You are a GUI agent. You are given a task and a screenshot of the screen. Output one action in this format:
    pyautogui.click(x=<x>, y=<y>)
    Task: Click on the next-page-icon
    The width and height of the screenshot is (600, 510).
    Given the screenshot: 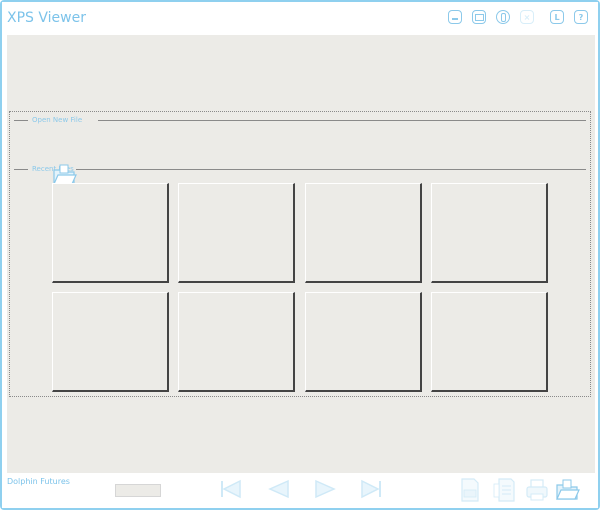 What is the action you would take?
    pyautogui.click(x=325, y=489)
    